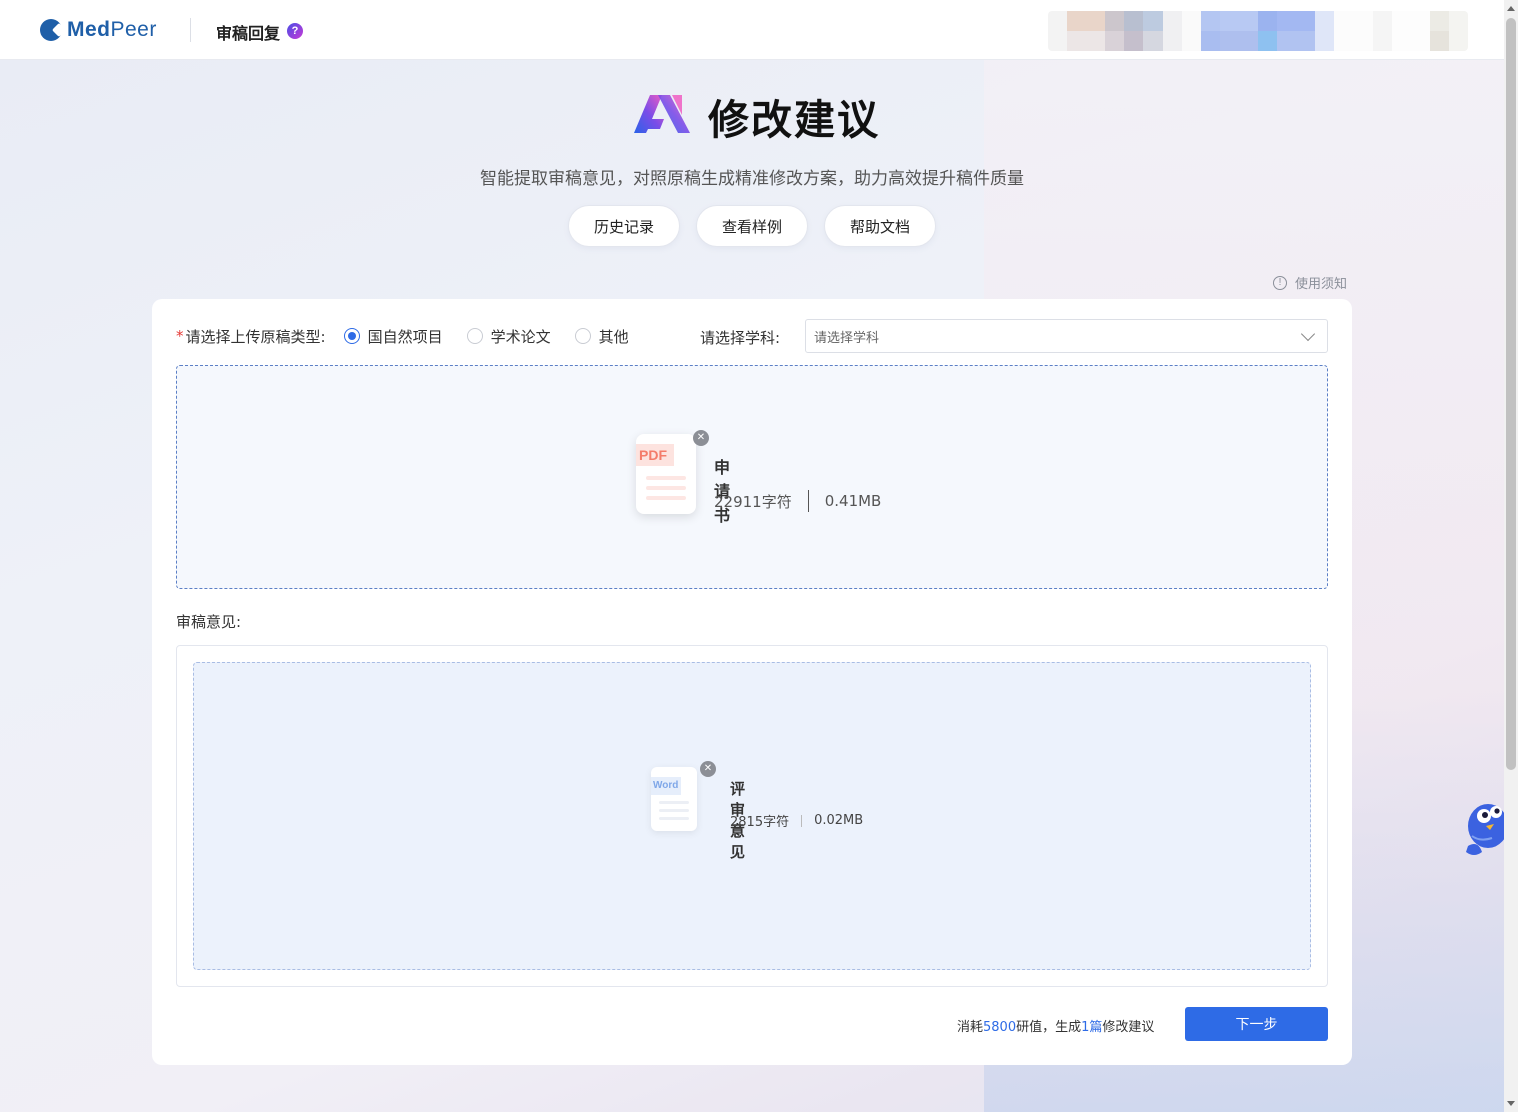 This screenshot has width=1518, height=1112. I want to click on ai-logo-icon, so click(662, 114).